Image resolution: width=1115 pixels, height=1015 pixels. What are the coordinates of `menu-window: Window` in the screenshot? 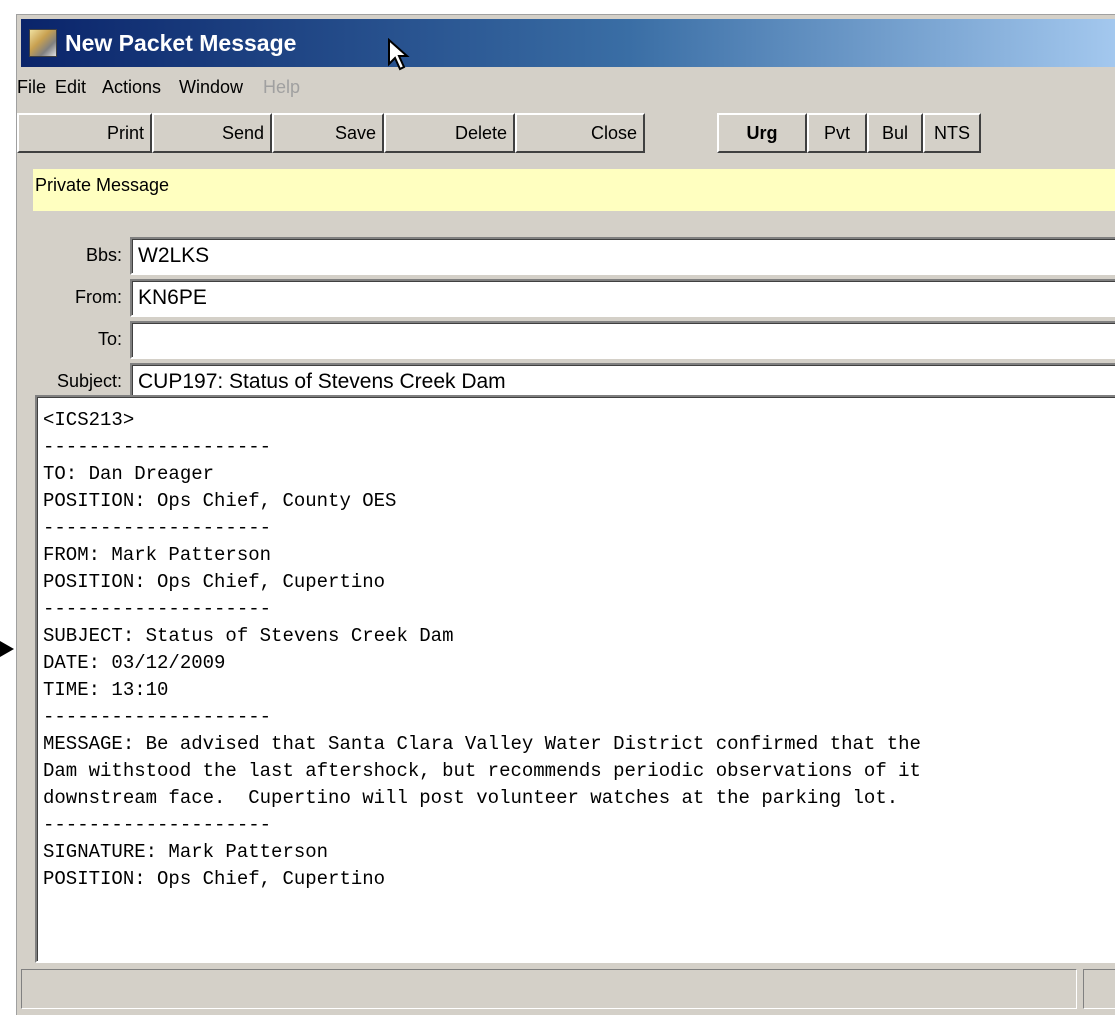 It's located at (211, 87).